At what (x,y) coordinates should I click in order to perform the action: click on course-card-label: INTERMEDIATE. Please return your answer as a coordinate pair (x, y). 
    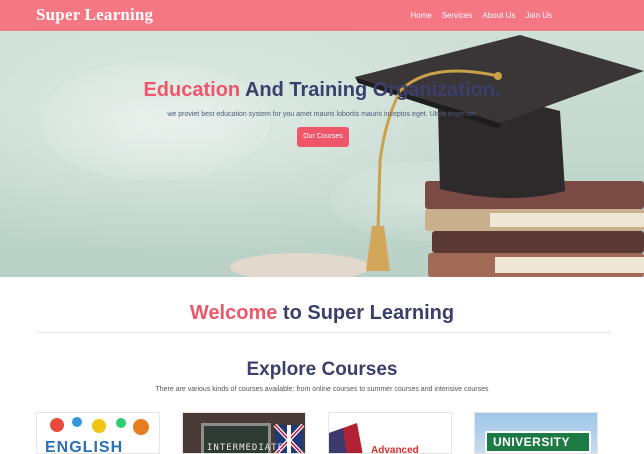
    Looking at the image, I should click on (246, 448).